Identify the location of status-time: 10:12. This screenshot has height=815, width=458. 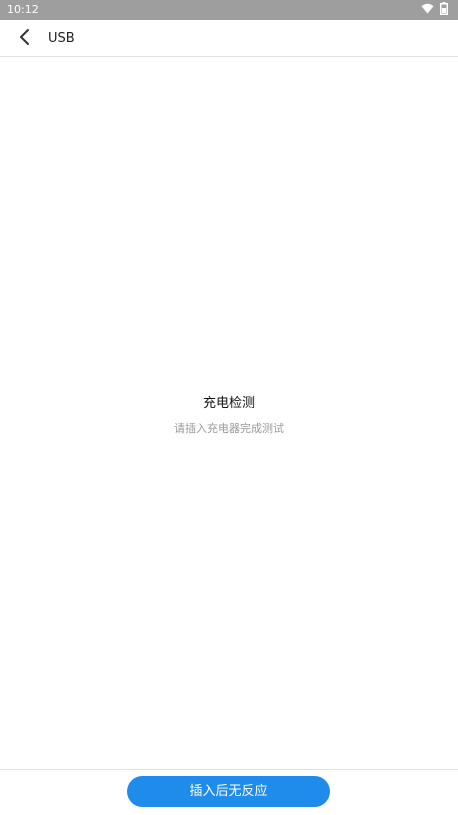
(23, 9).